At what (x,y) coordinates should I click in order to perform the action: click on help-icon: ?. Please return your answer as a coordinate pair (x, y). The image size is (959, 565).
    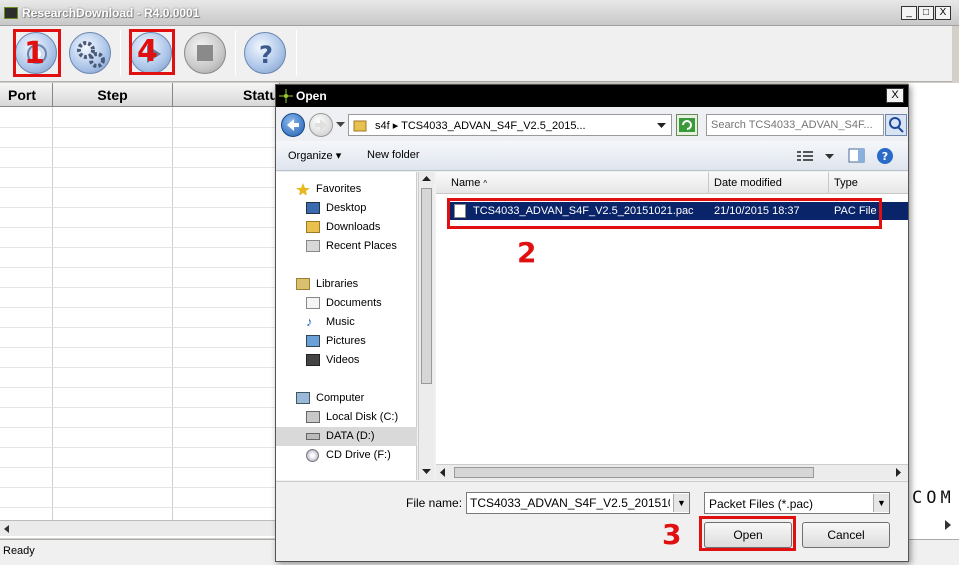
    Looking at the image, I should click on (885, 156).